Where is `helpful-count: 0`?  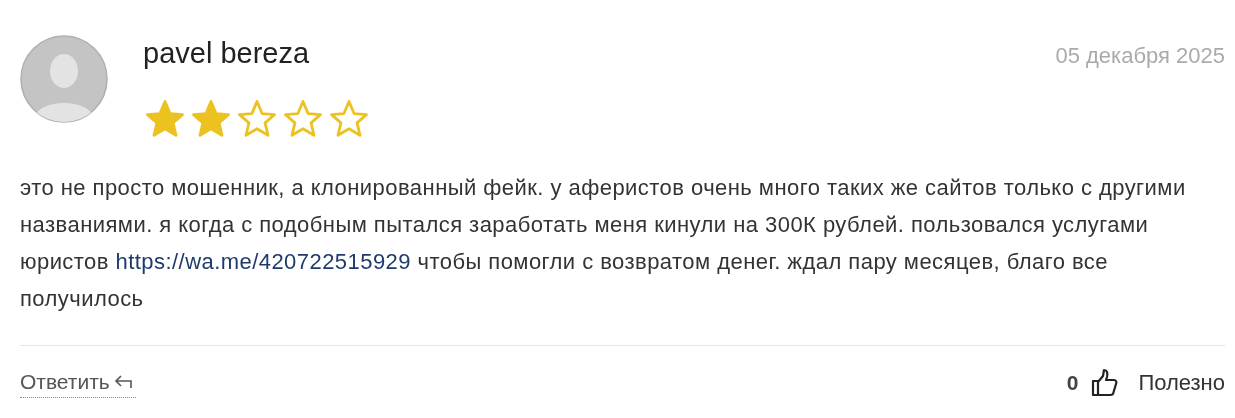
helpful-count: 0 is located at coordinates (1072, 383).